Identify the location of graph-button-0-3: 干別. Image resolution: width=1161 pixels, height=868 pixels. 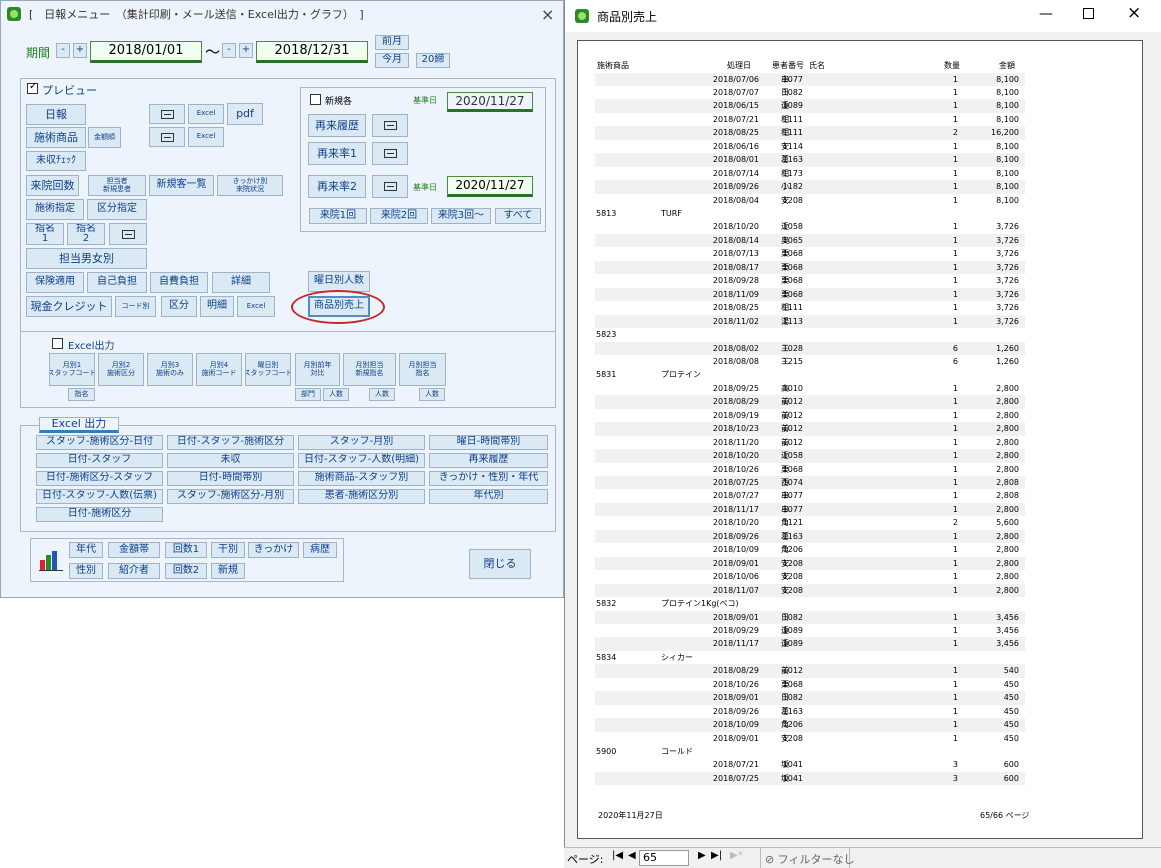
(228, 550).